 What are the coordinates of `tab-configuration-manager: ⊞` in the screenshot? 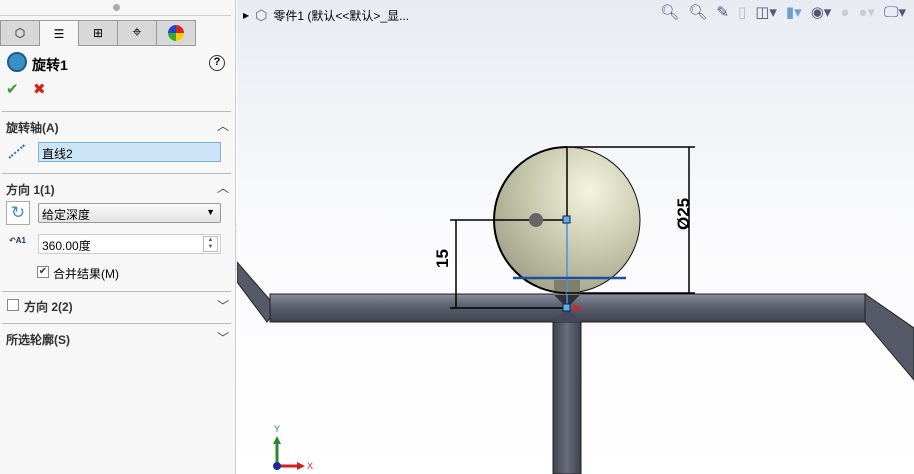 It's located at (98, 33).